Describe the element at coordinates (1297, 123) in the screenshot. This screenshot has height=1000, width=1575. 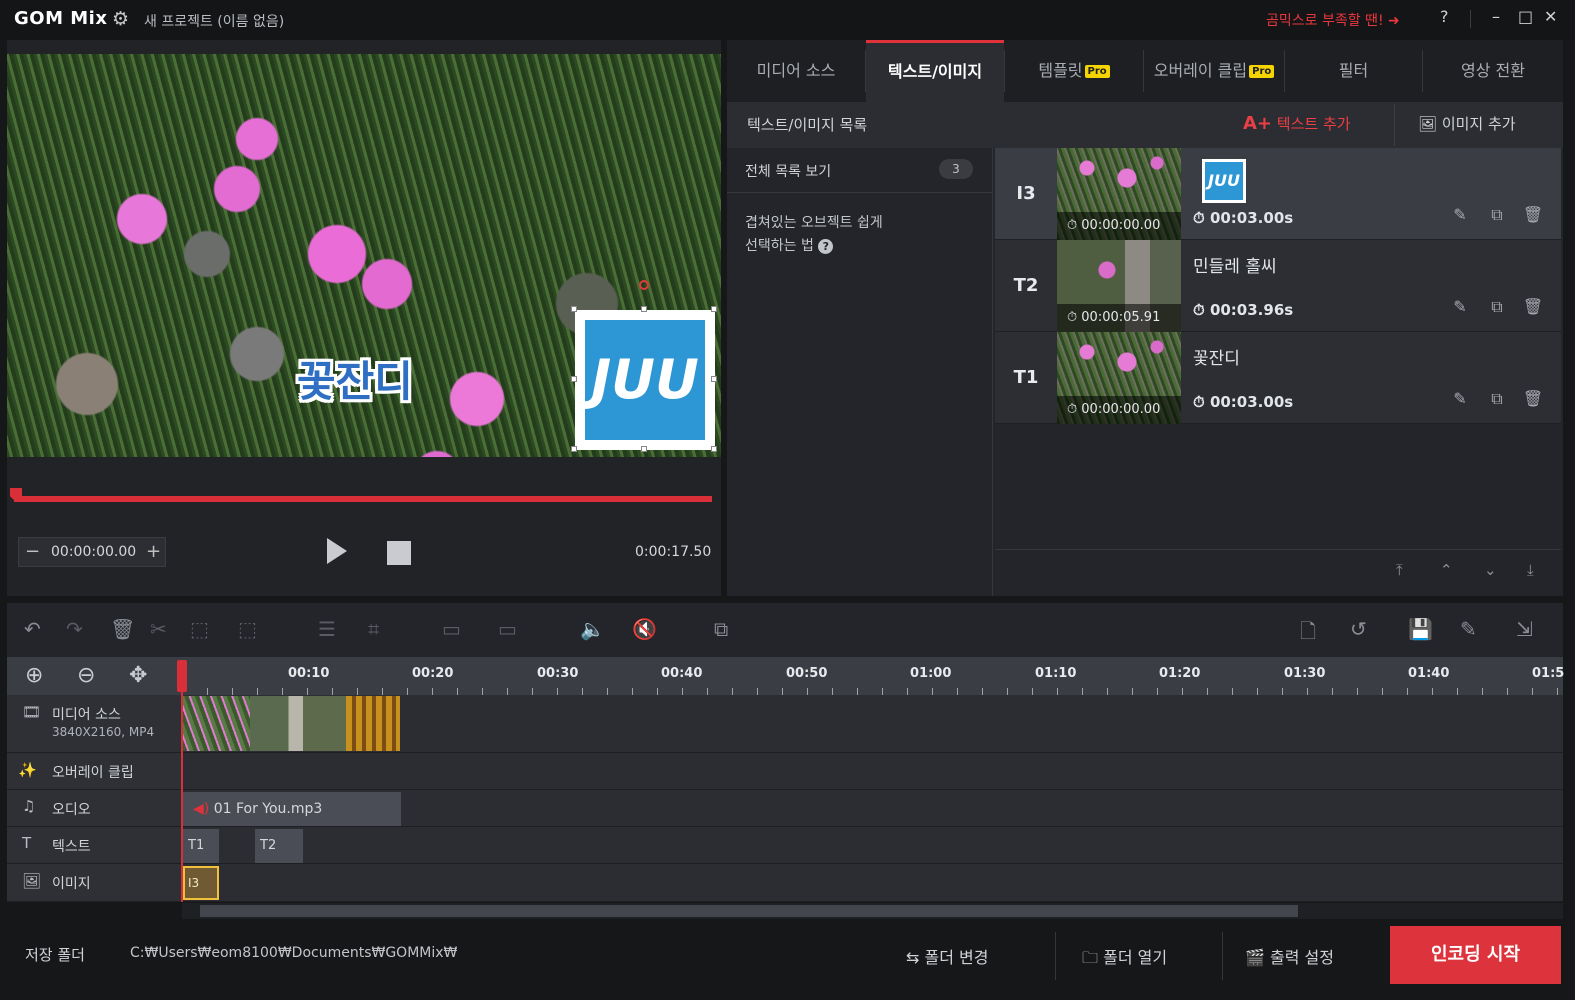
I see `add-text-button: A+ 텍스트 추가` at that location.